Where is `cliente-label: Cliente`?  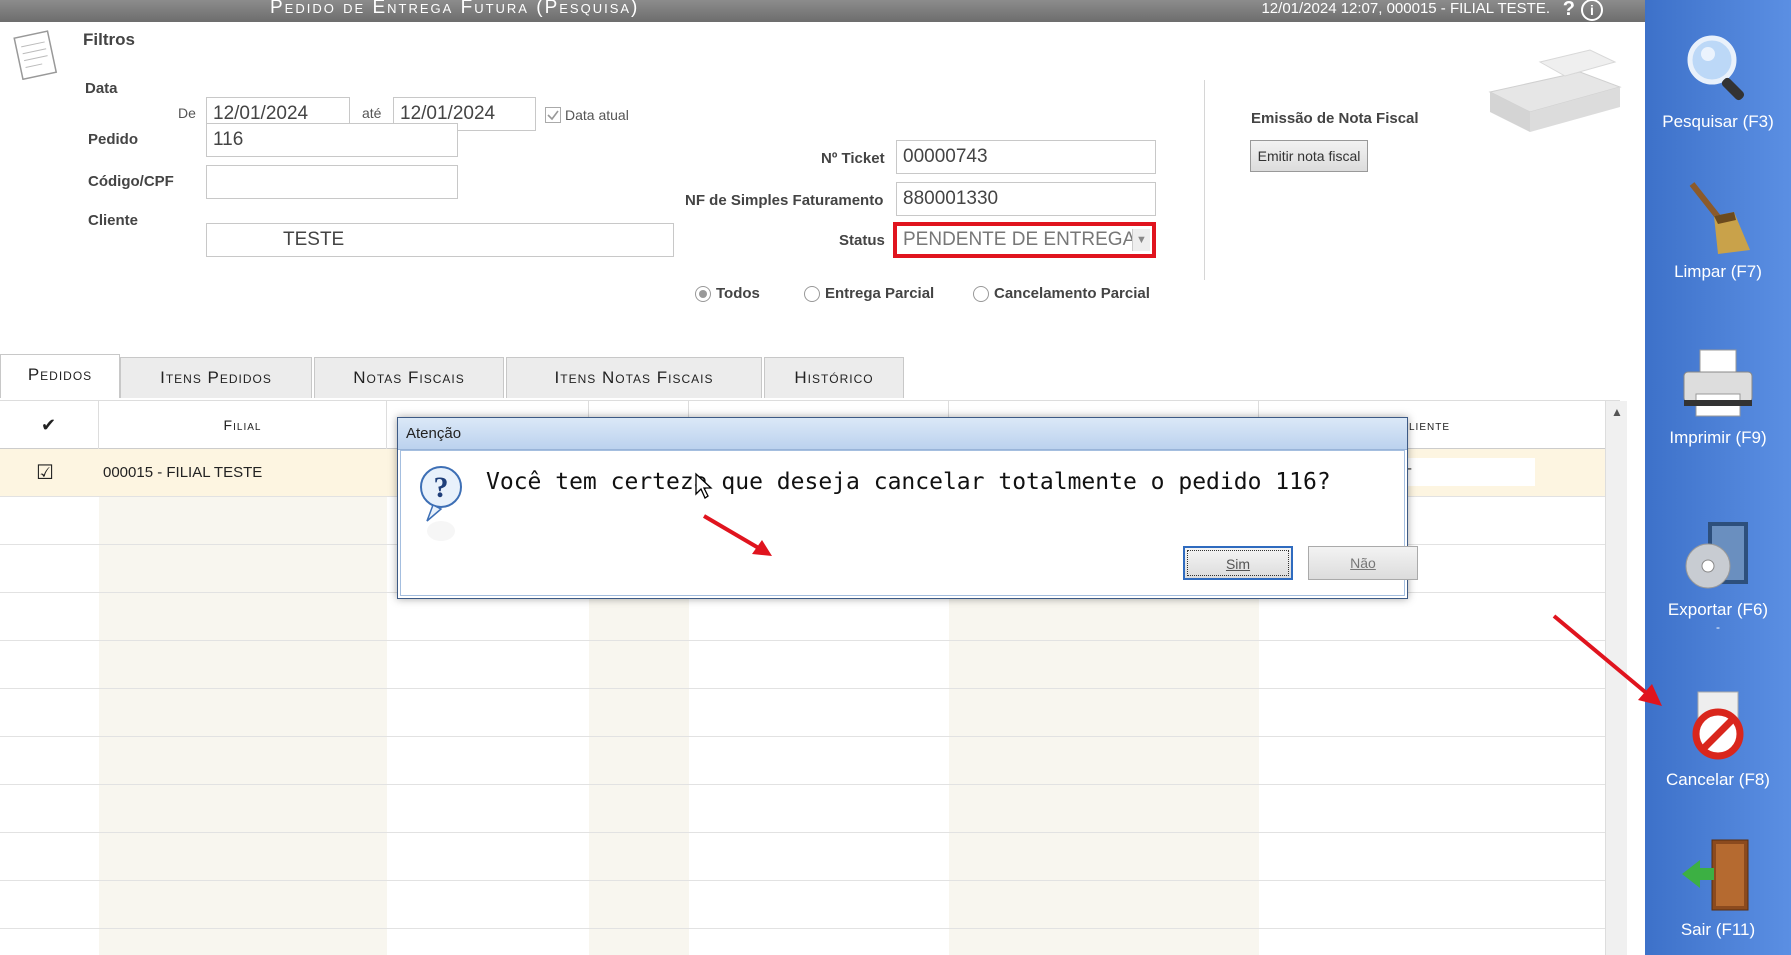 cliente-label: Cliente is located at coordinates (113, 220).